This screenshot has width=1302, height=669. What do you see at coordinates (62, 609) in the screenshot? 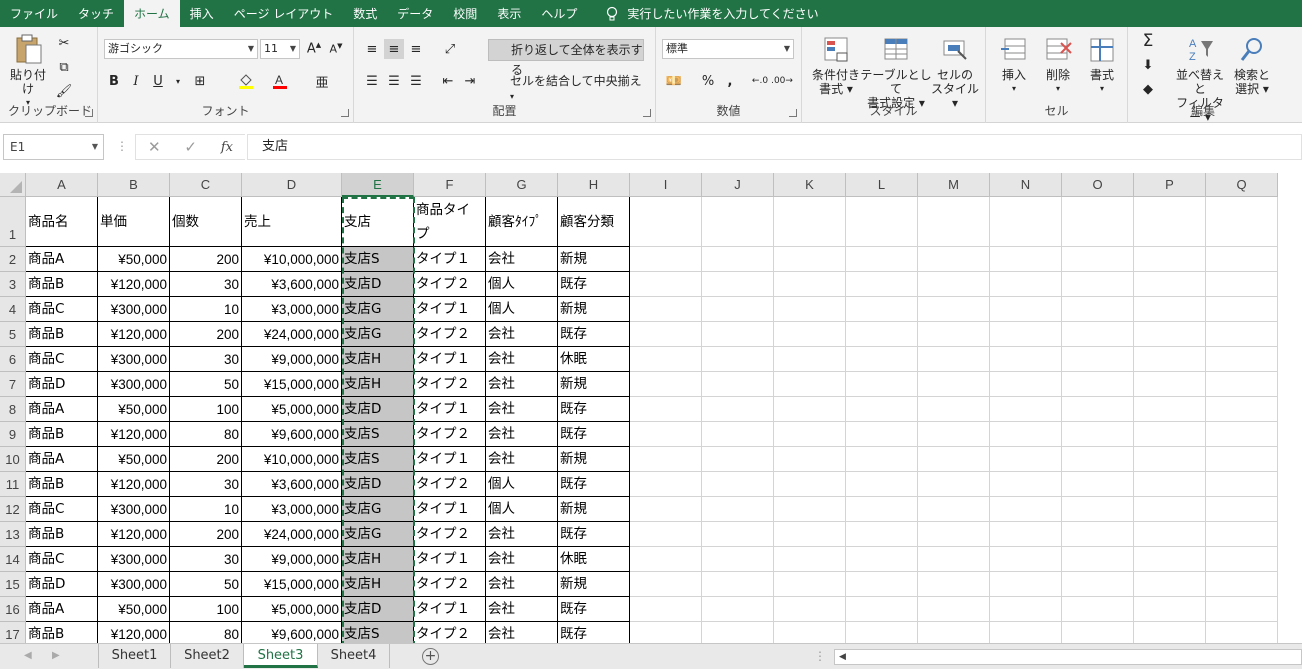
I see `table-cell: 商品A` at bounding box center [62, 609].